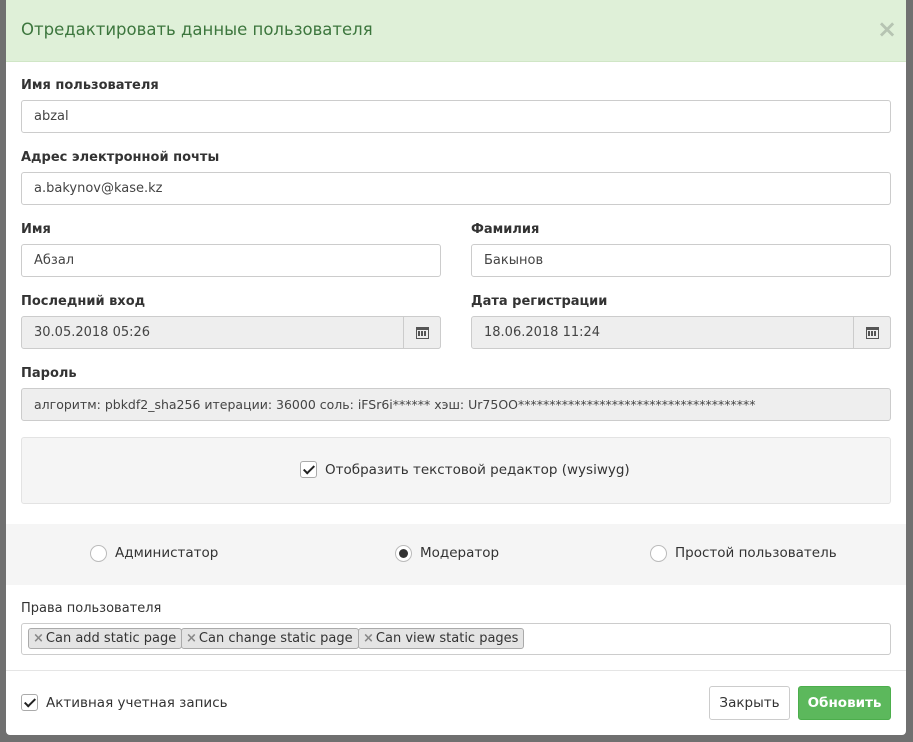 This screenshot has height=742, width=913. Describe the element at coordinates (83, 301) in the screenshot. I see `last-login-label: Последний вход` at that location.